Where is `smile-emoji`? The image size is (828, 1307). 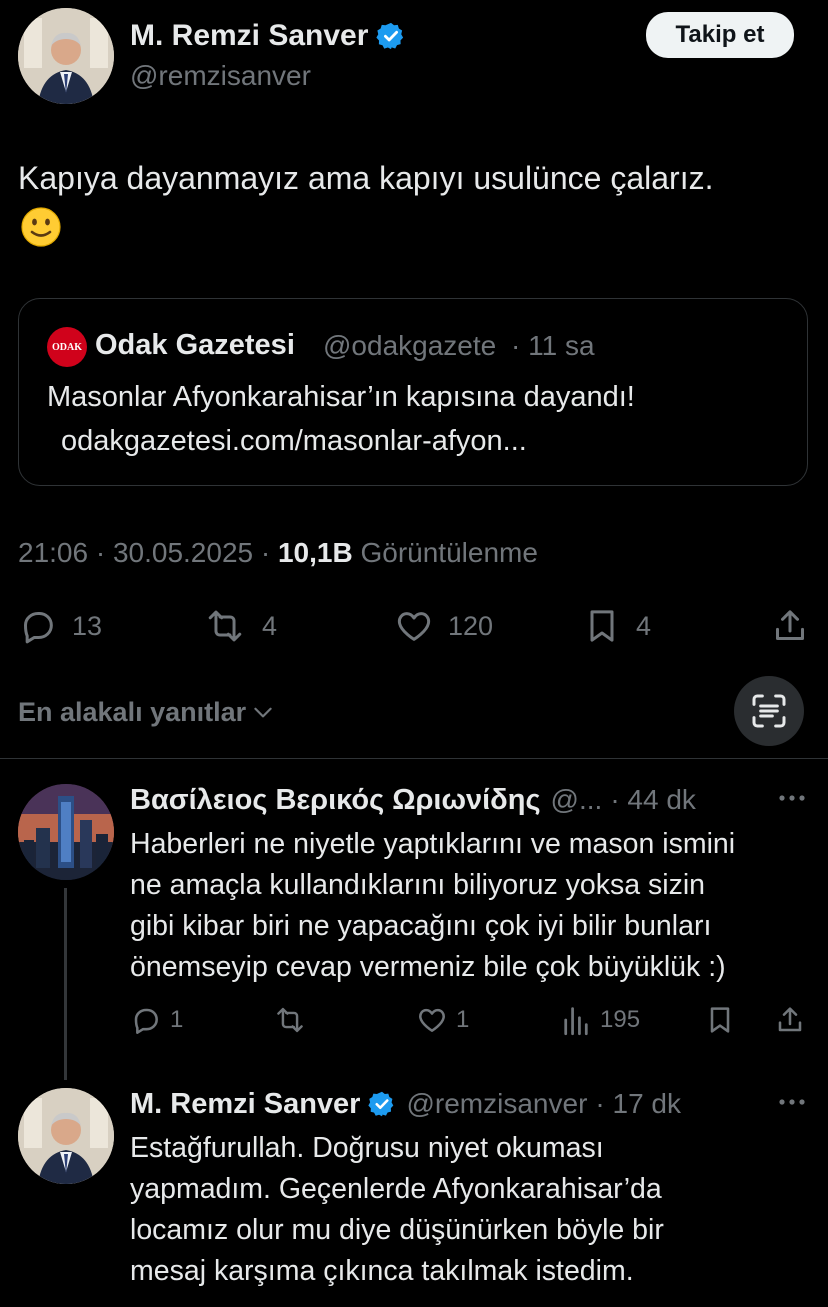 smile-emoji is located at coordinates (41, 227).